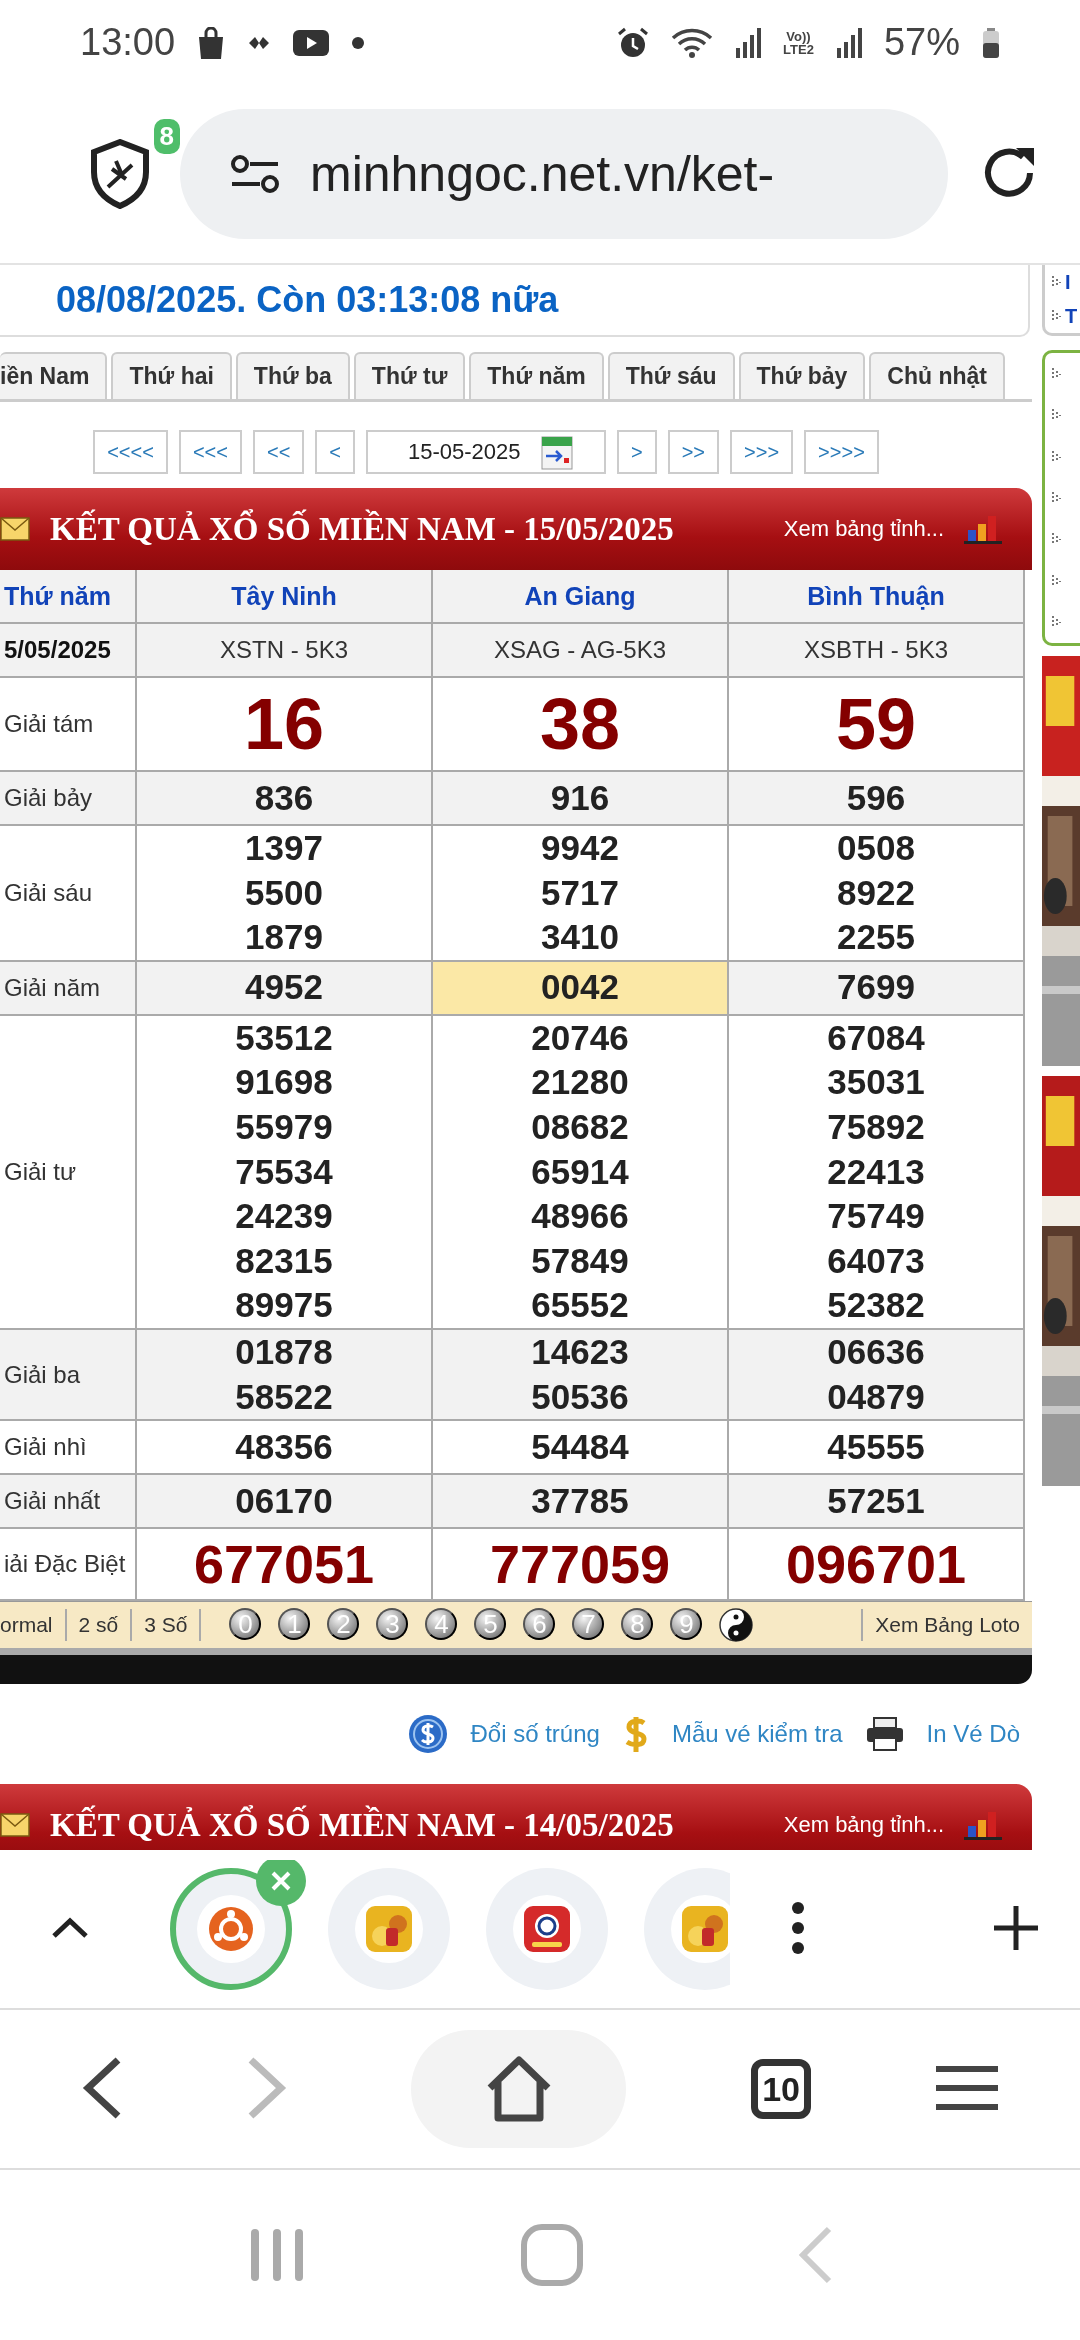  What do you see at coordinates (171, 375) in the screenshot?
I see `day-tab: Thứ hai` at bounding box center [171, 375].